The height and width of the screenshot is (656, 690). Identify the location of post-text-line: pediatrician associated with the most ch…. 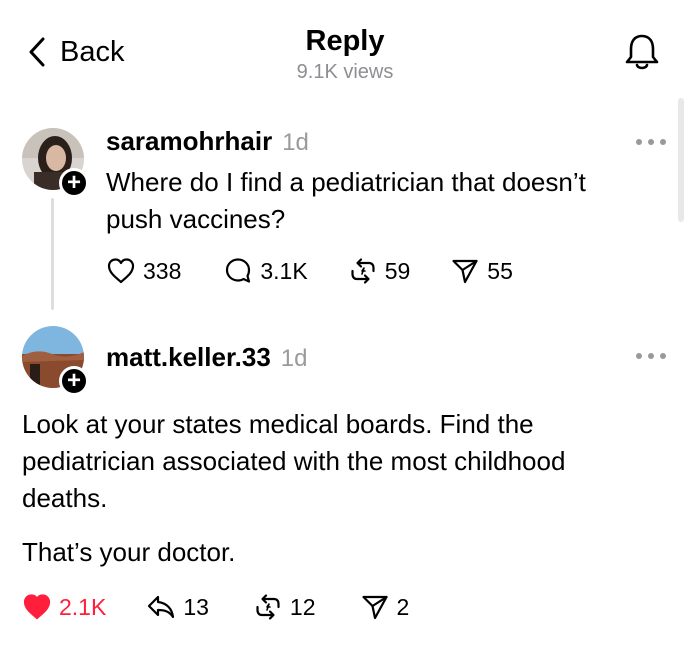
(294, 461).